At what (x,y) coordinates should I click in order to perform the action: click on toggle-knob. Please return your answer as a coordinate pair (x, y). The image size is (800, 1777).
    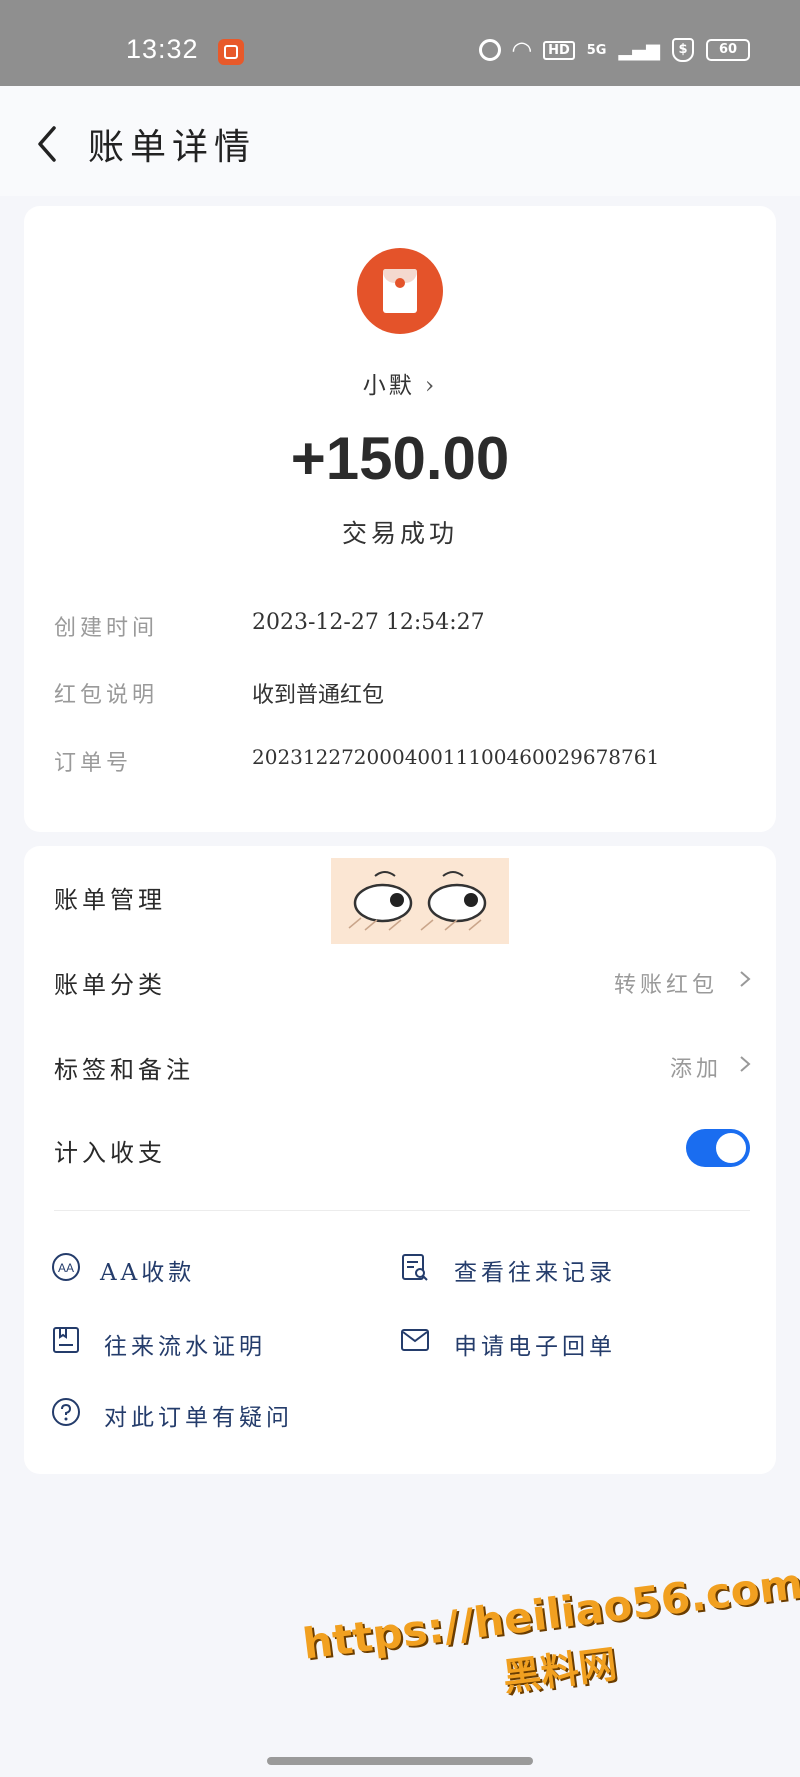
    Looking at the image, I should click on (731, 1148).